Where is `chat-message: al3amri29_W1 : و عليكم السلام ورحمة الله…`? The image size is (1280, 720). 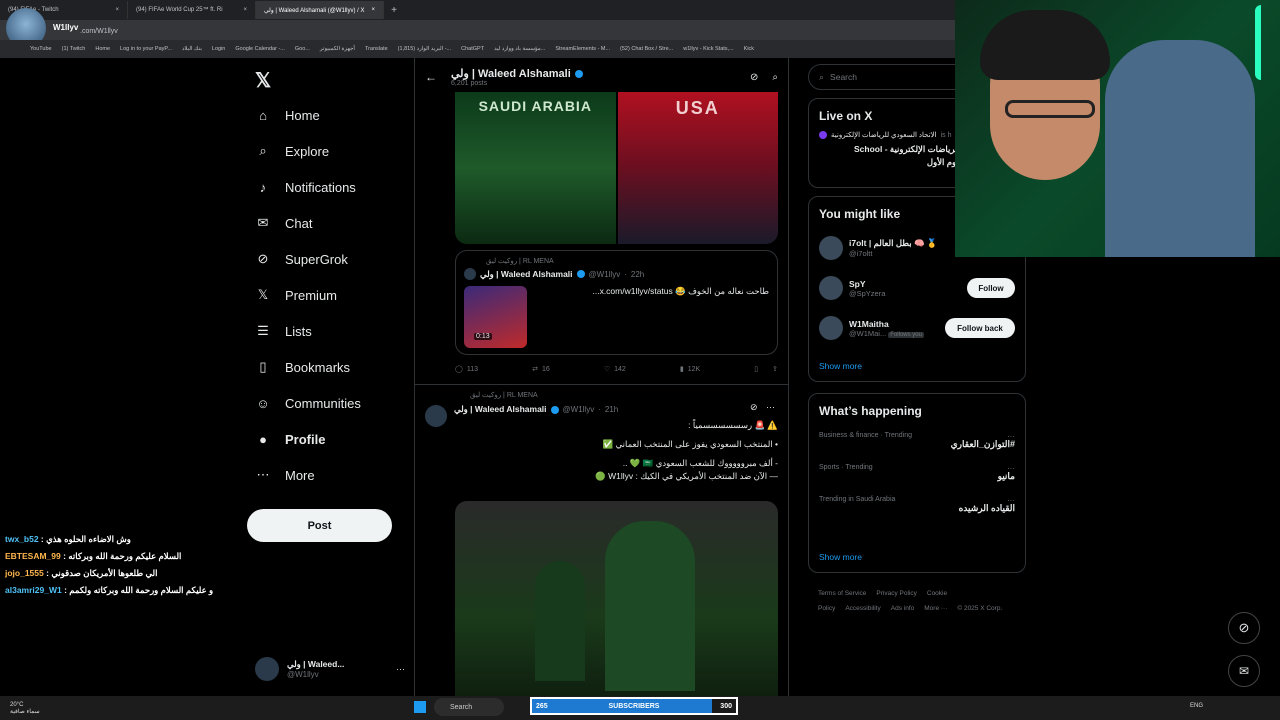 chat-message: al3amri29_W1 : و عليكم السلام ورحمة الله… is located at coordinates (109, 590).